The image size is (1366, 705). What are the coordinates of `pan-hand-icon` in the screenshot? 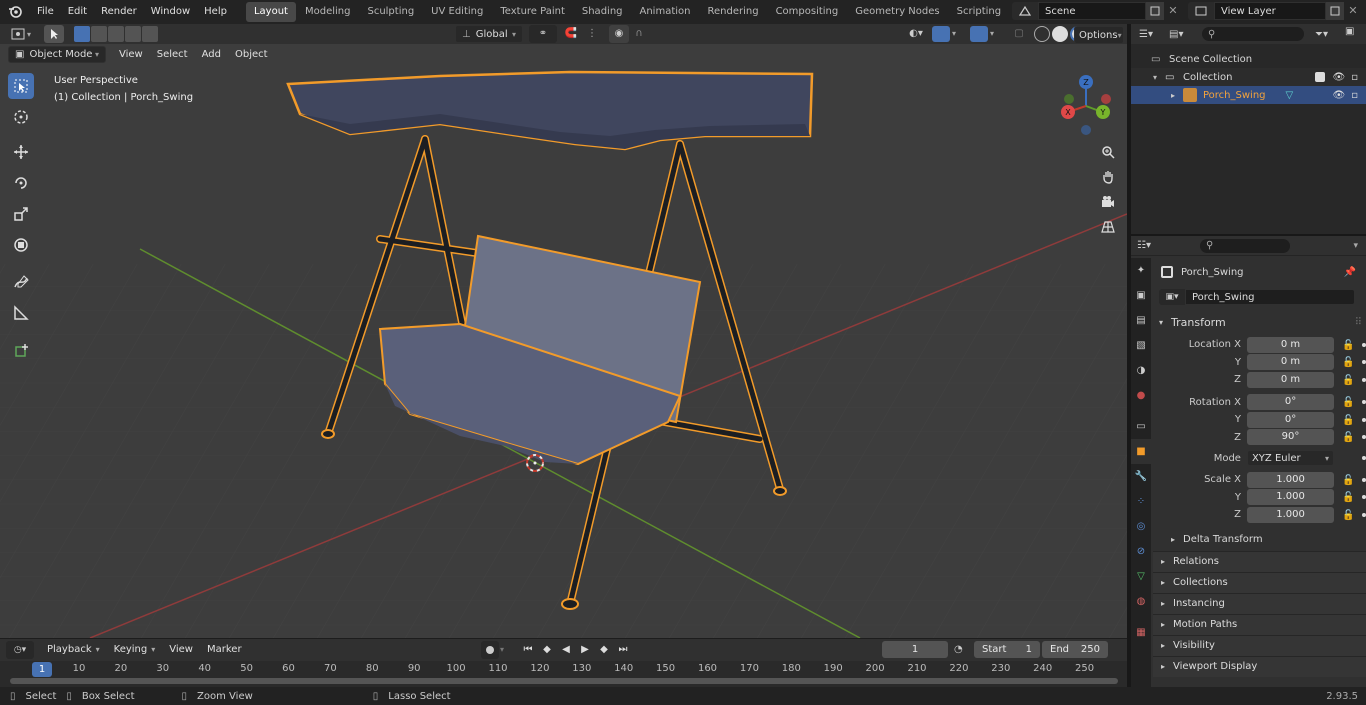 It's located at (1108, 177).